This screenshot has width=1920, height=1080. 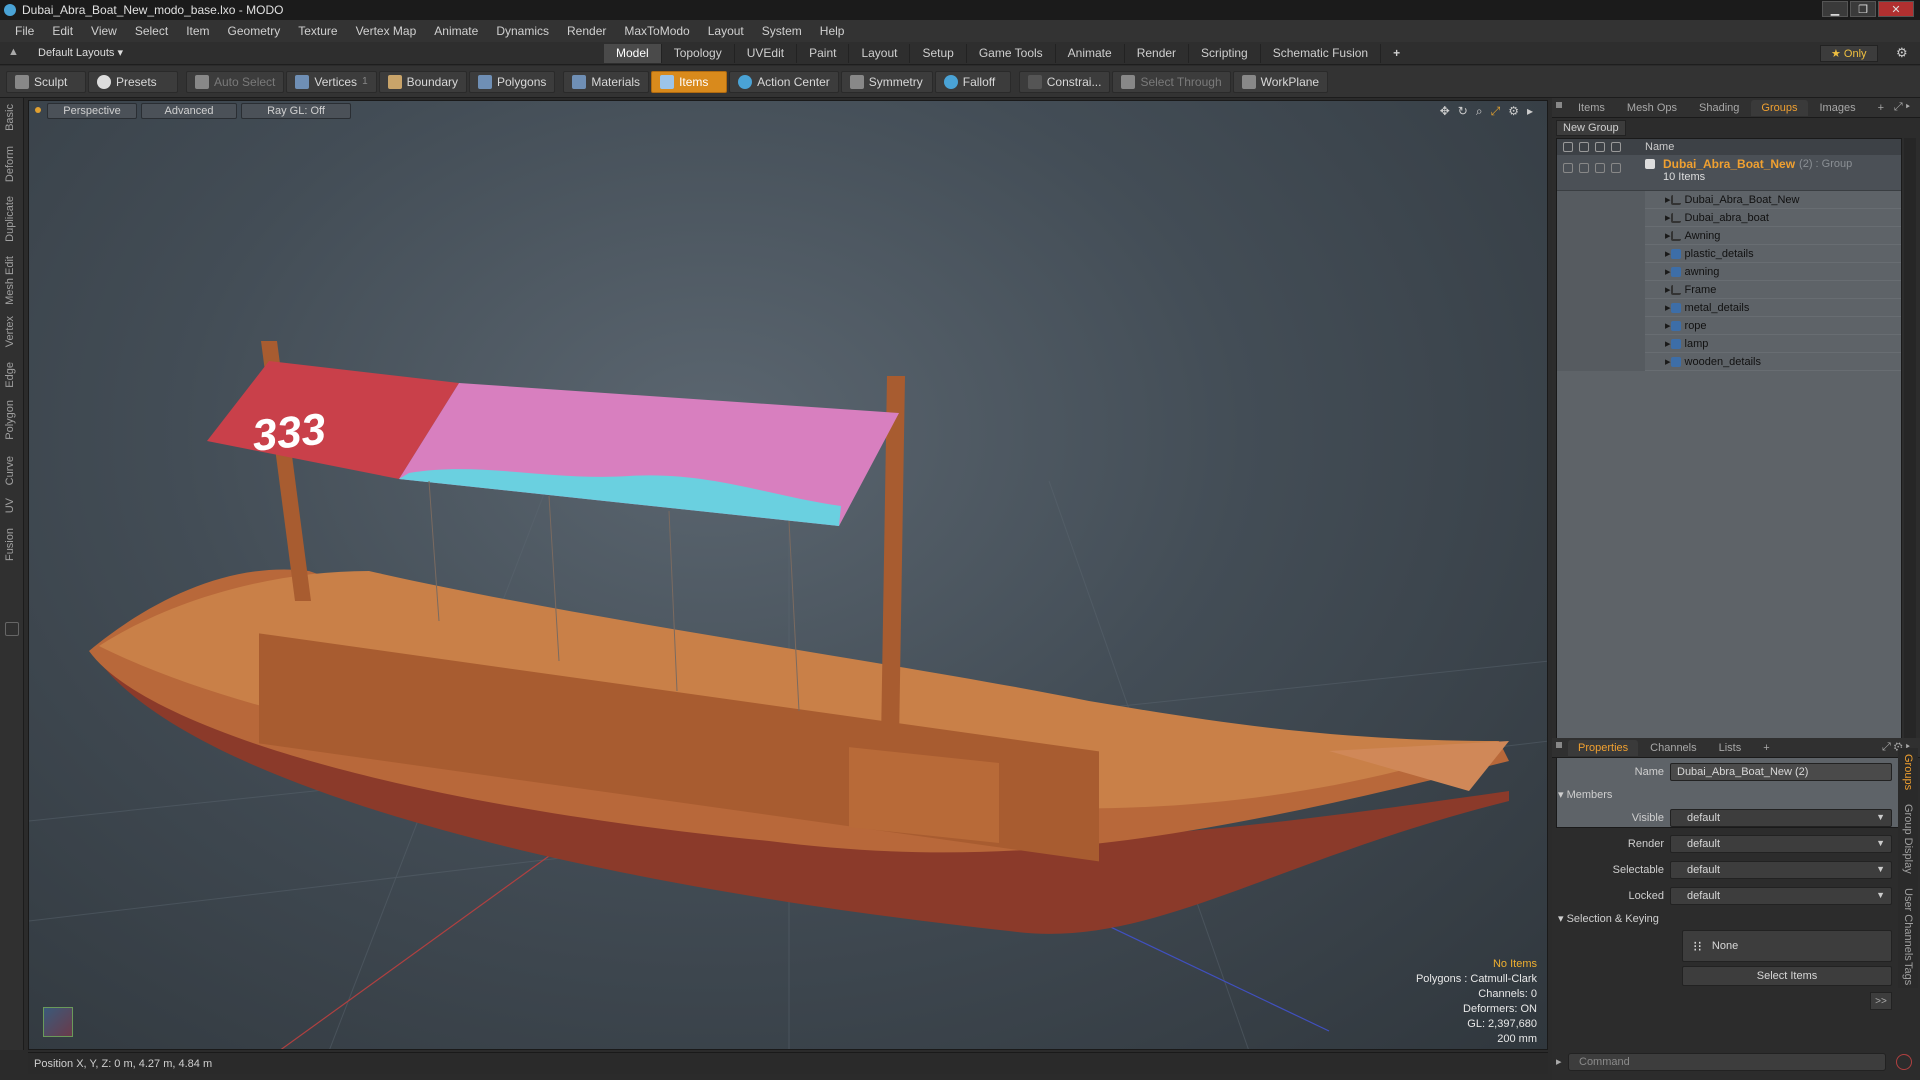 I want to click on default-layouts-dropdown: Default Layouts ▾, so click(x=80, y=52).